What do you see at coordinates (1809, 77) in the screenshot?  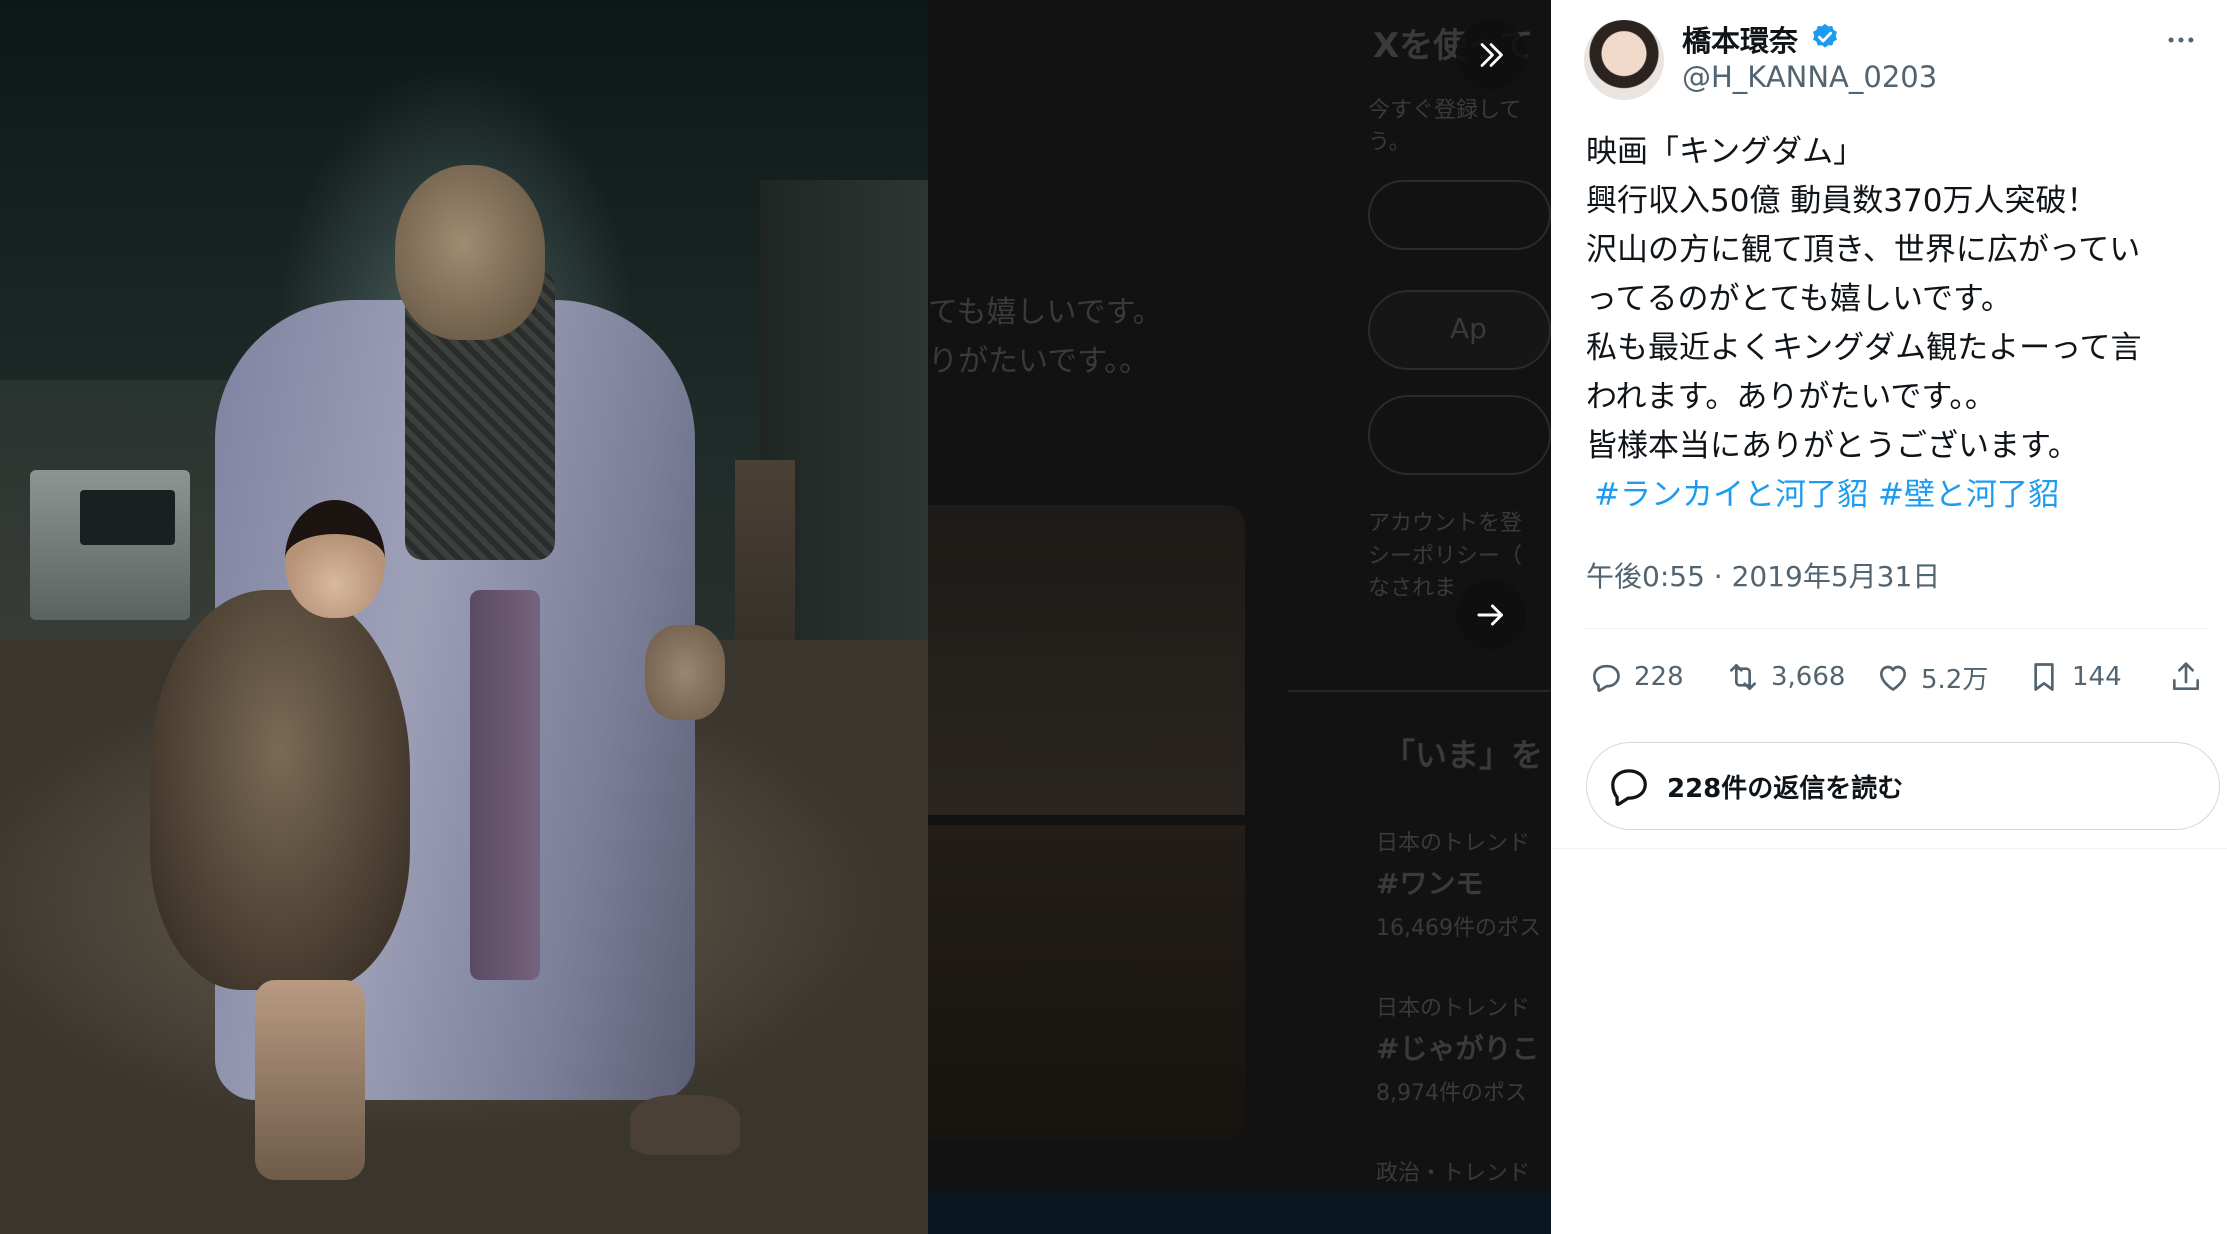 I see `author-handle: @H_KANNA_0203` at bounding box center [1809, 77].